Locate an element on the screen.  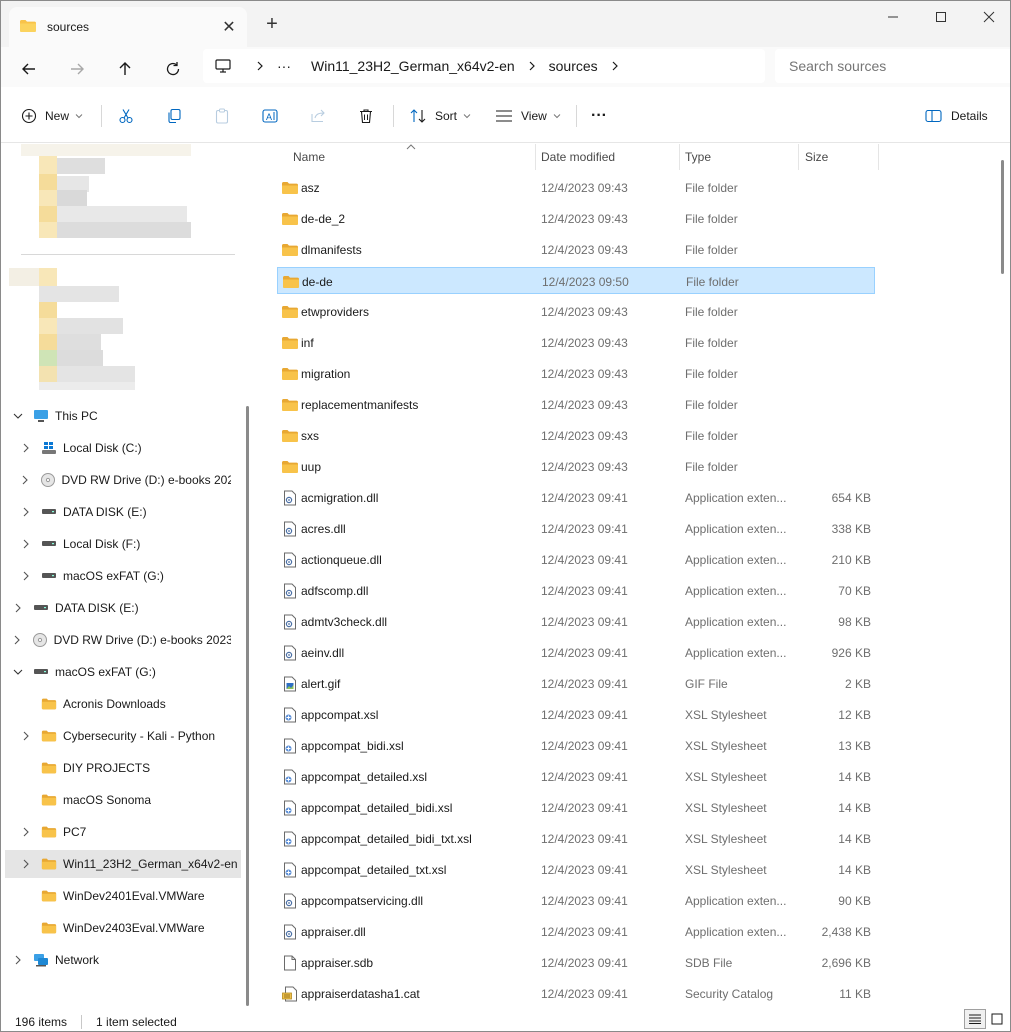
details-pane-button: Details is located at coordinates (956, 116).